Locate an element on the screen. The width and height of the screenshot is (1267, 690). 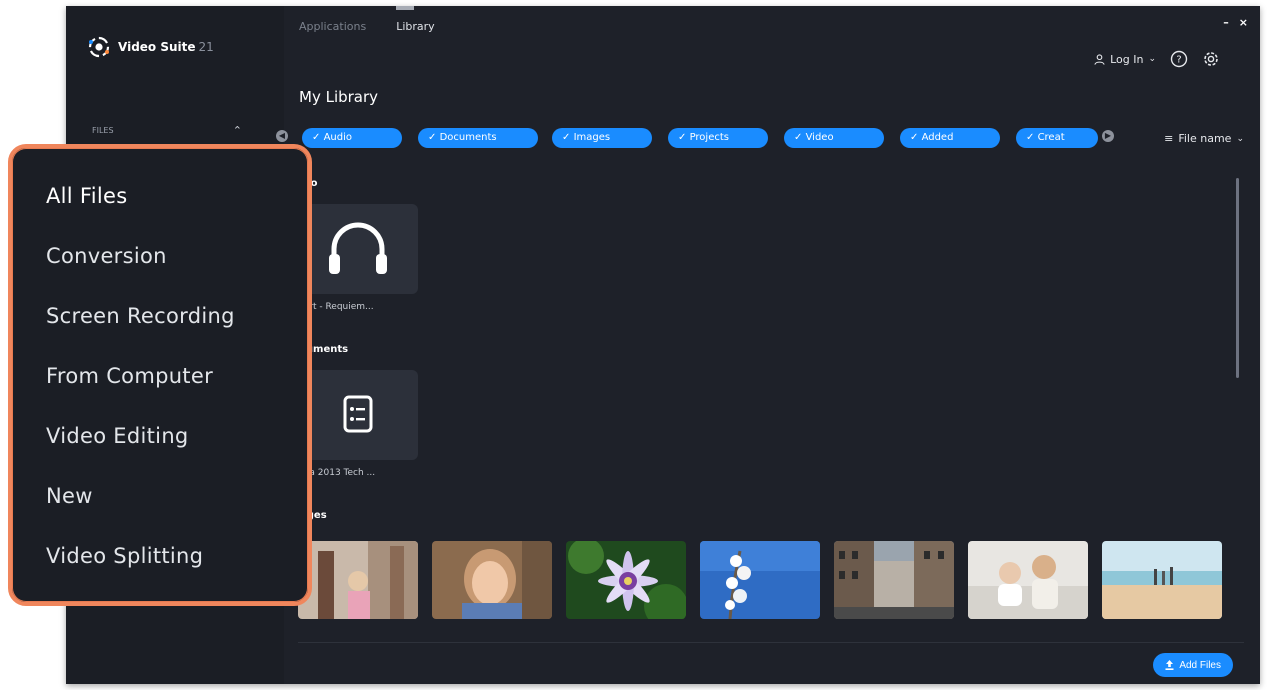
page-title: My Library is located at coordinates (339, 97).